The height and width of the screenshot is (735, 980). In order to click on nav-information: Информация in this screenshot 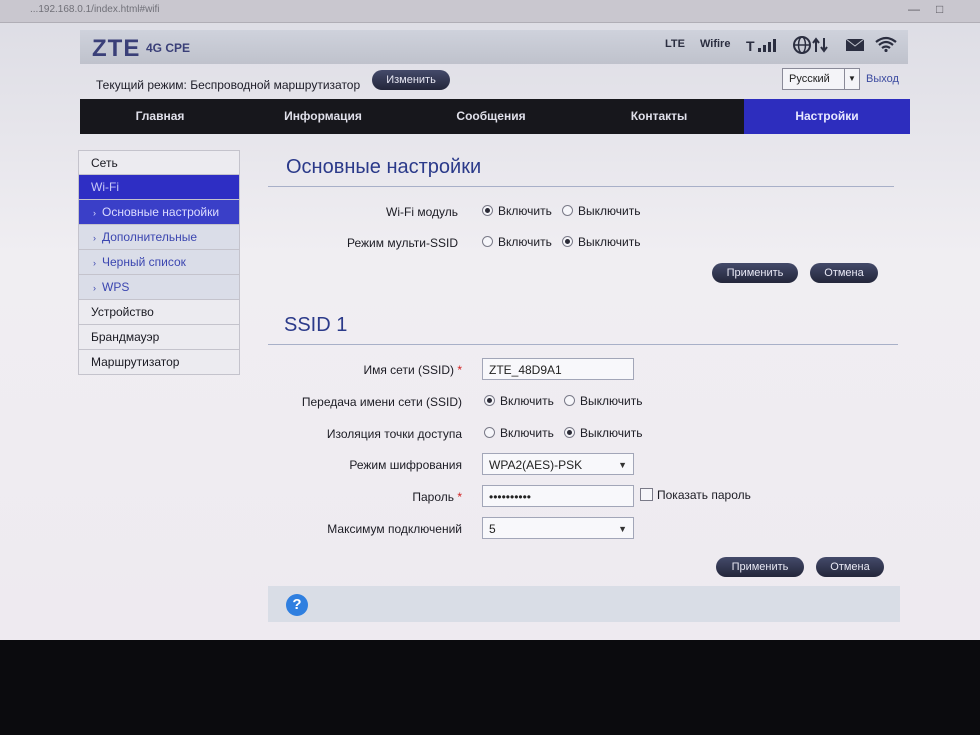, I will do `click(323, 116)`.